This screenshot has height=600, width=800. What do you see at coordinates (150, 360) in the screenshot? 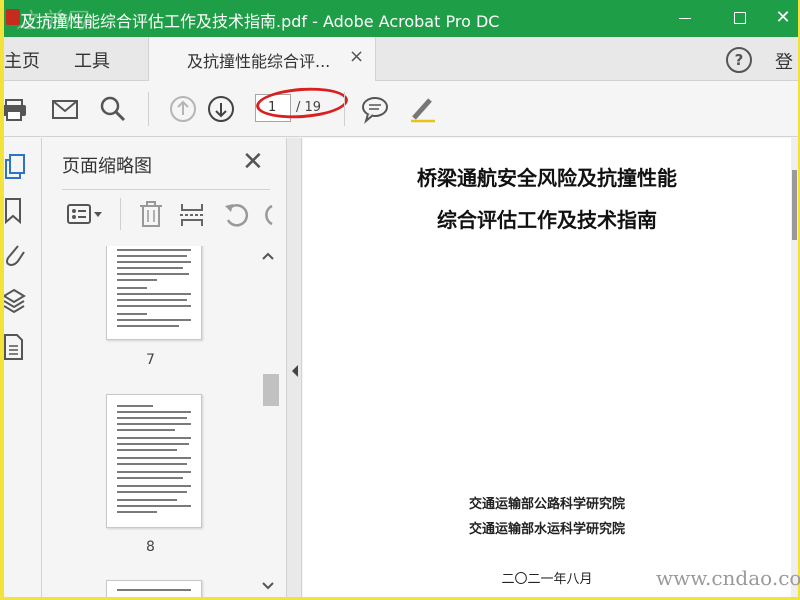
I see `thumbnail-label: 7` at bounding box center [150, 360].